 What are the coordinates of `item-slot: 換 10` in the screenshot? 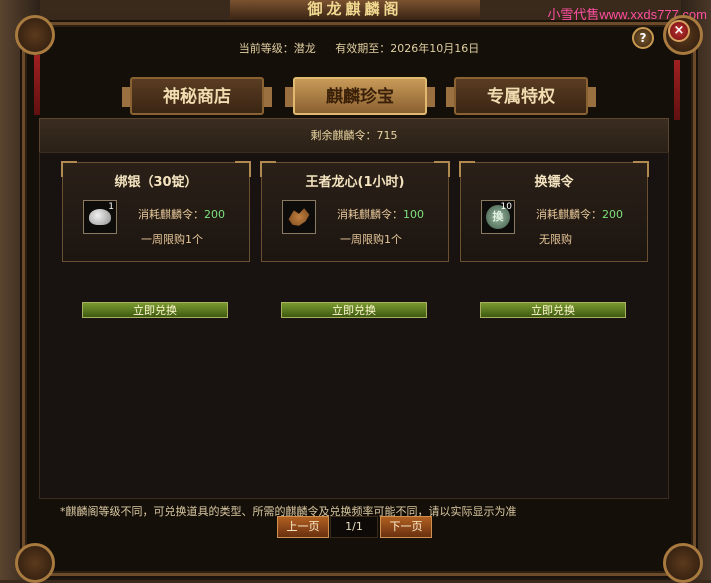 It's located at (498, 217).